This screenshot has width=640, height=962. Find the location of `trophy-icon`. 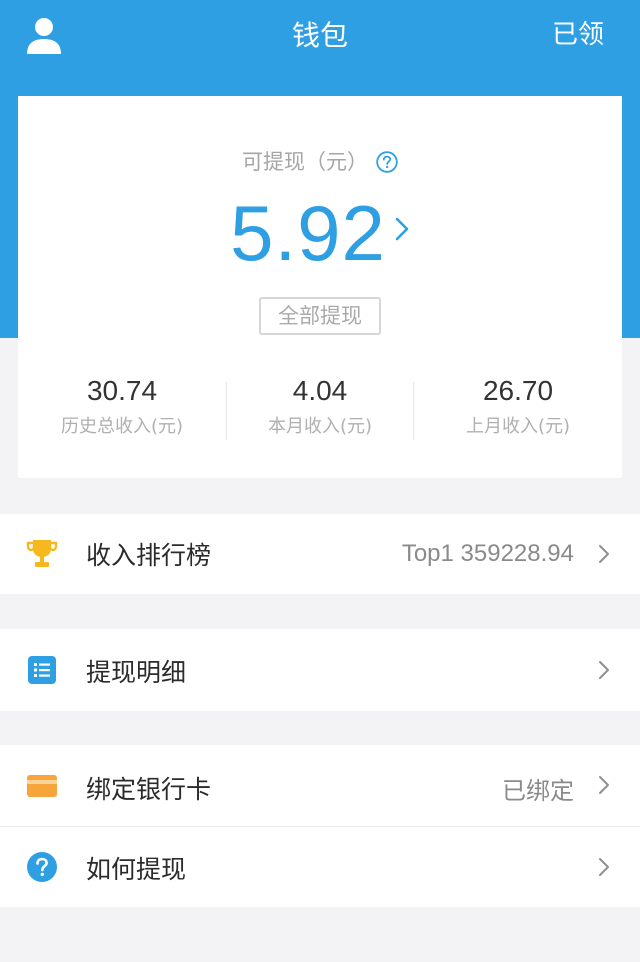

trophy-icon is located at coordinates (42, 554).